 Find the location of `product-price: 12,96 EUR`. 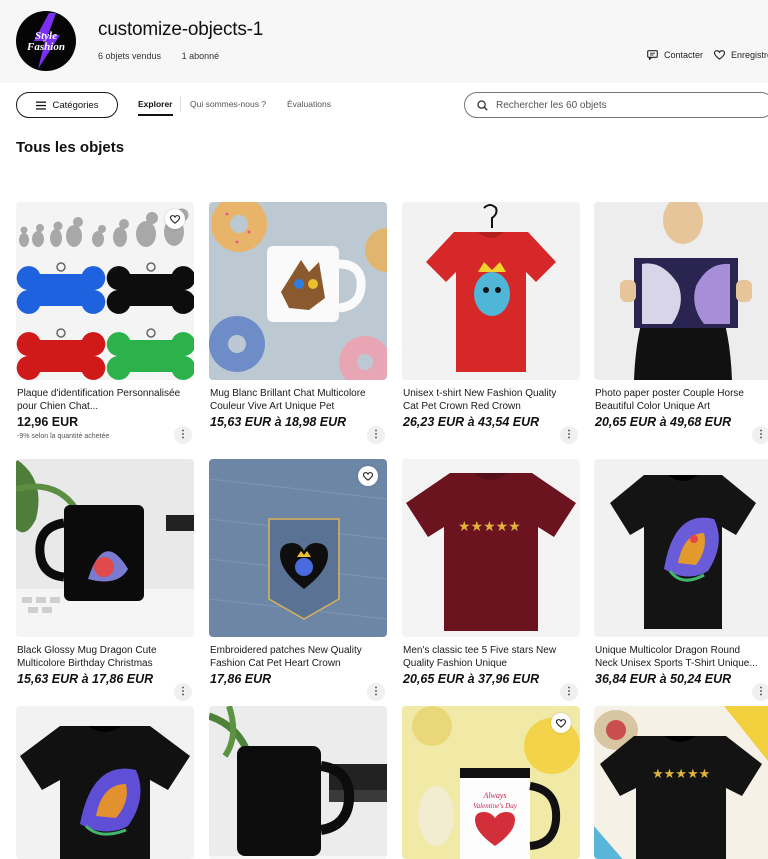

product-price: 12,96 EUR is located at coordinates (48, 422).